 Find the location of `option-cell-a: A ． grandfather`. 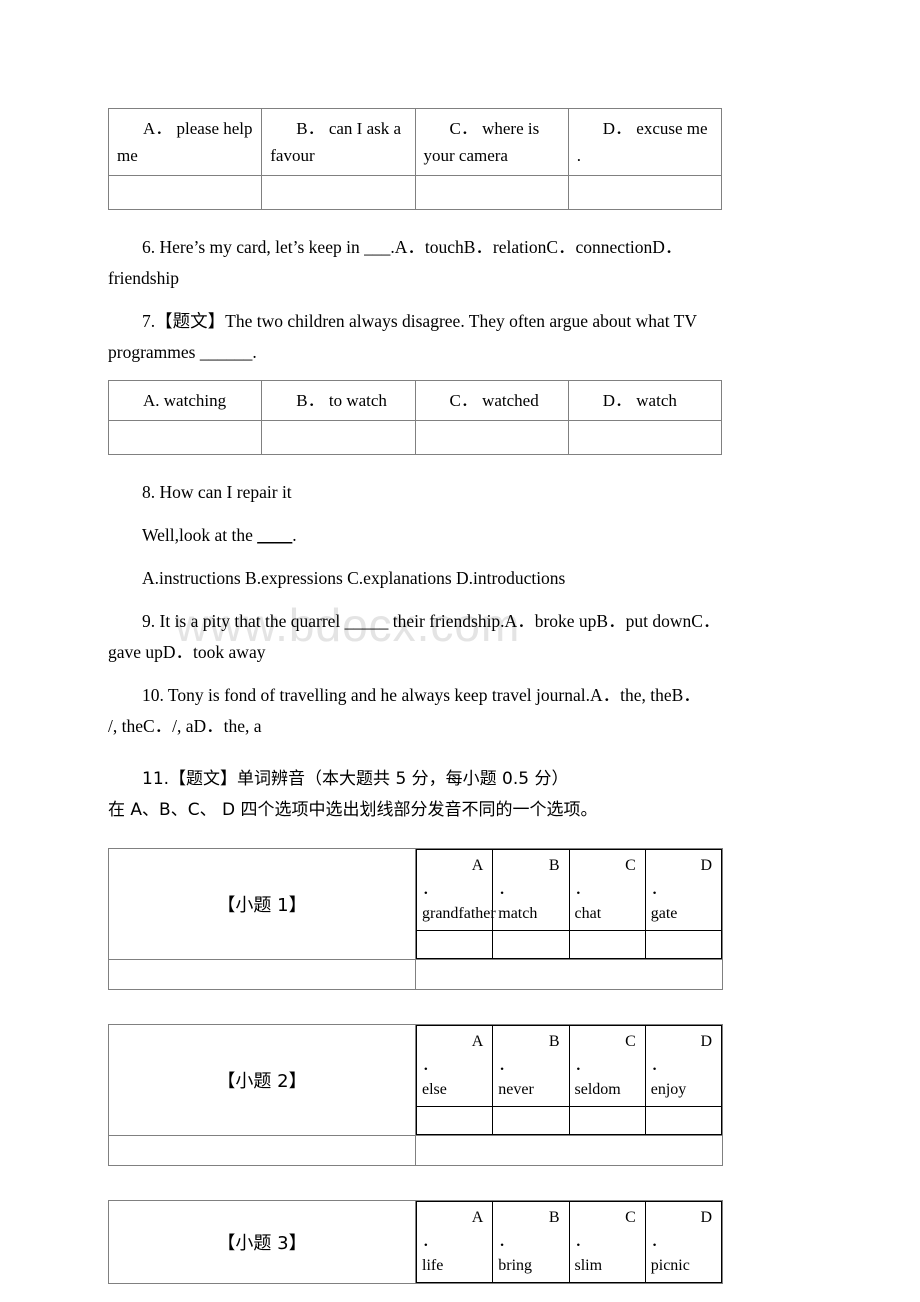

option-cell-a: A ． grandfather is located at coordinates (455, 890).